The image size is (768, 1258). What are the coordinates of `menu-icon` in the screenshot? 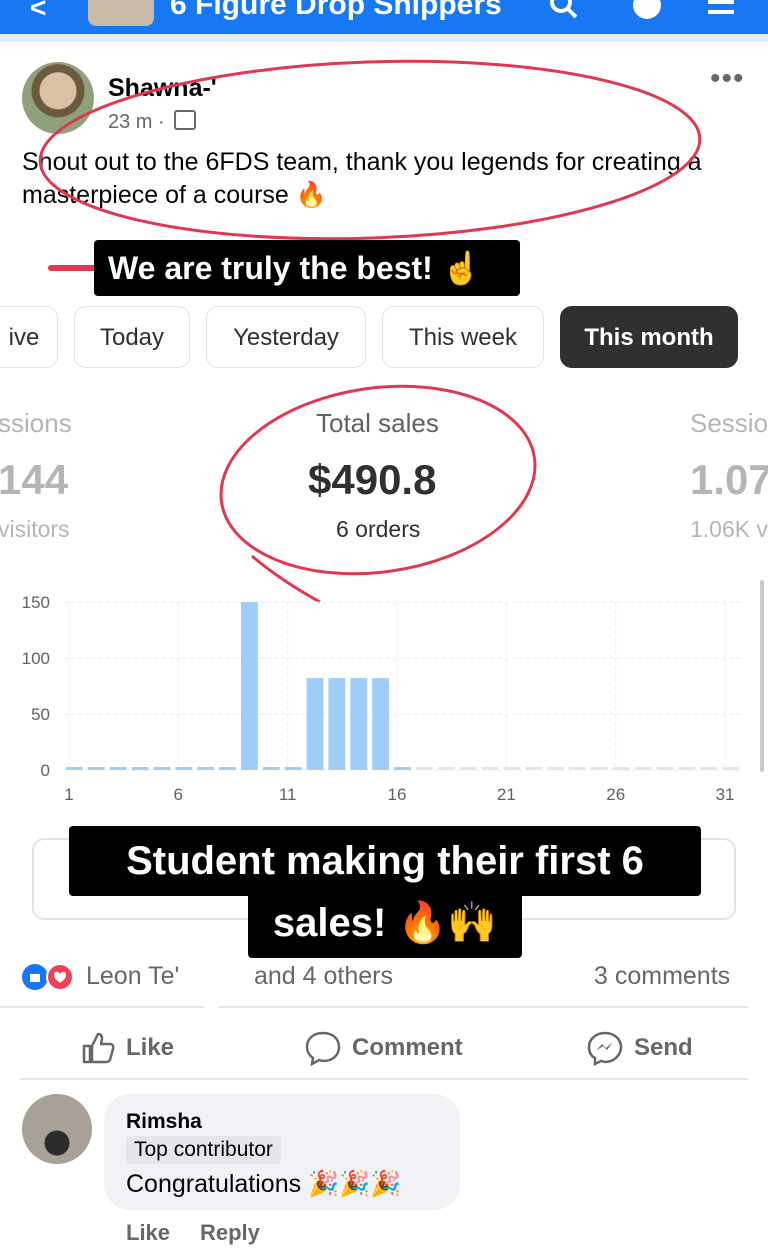 It's located at (721, 10).